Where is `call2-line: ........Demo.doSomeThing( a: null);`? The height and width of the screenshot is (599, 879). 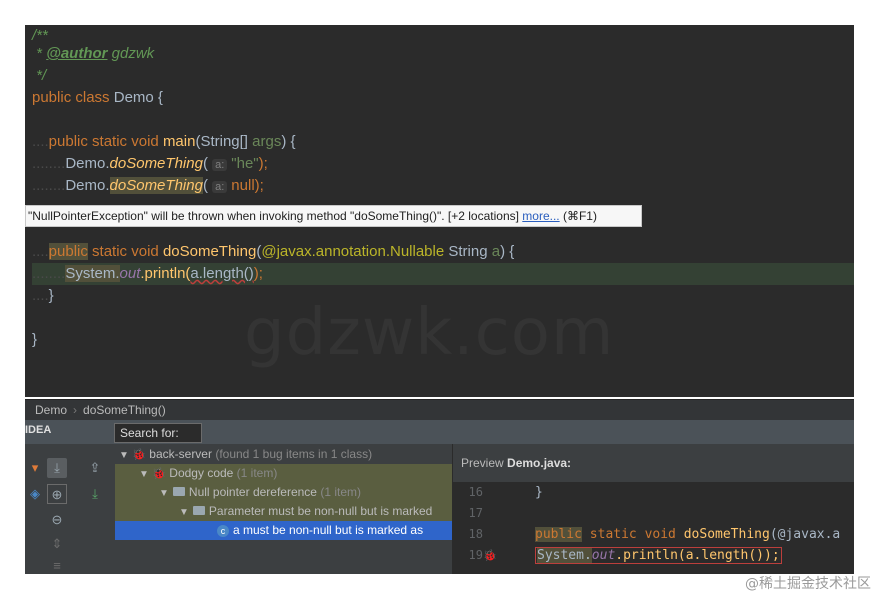 call2-line: ........Demo.doSomeThing( a: null); is located at coordinates (148, 185).